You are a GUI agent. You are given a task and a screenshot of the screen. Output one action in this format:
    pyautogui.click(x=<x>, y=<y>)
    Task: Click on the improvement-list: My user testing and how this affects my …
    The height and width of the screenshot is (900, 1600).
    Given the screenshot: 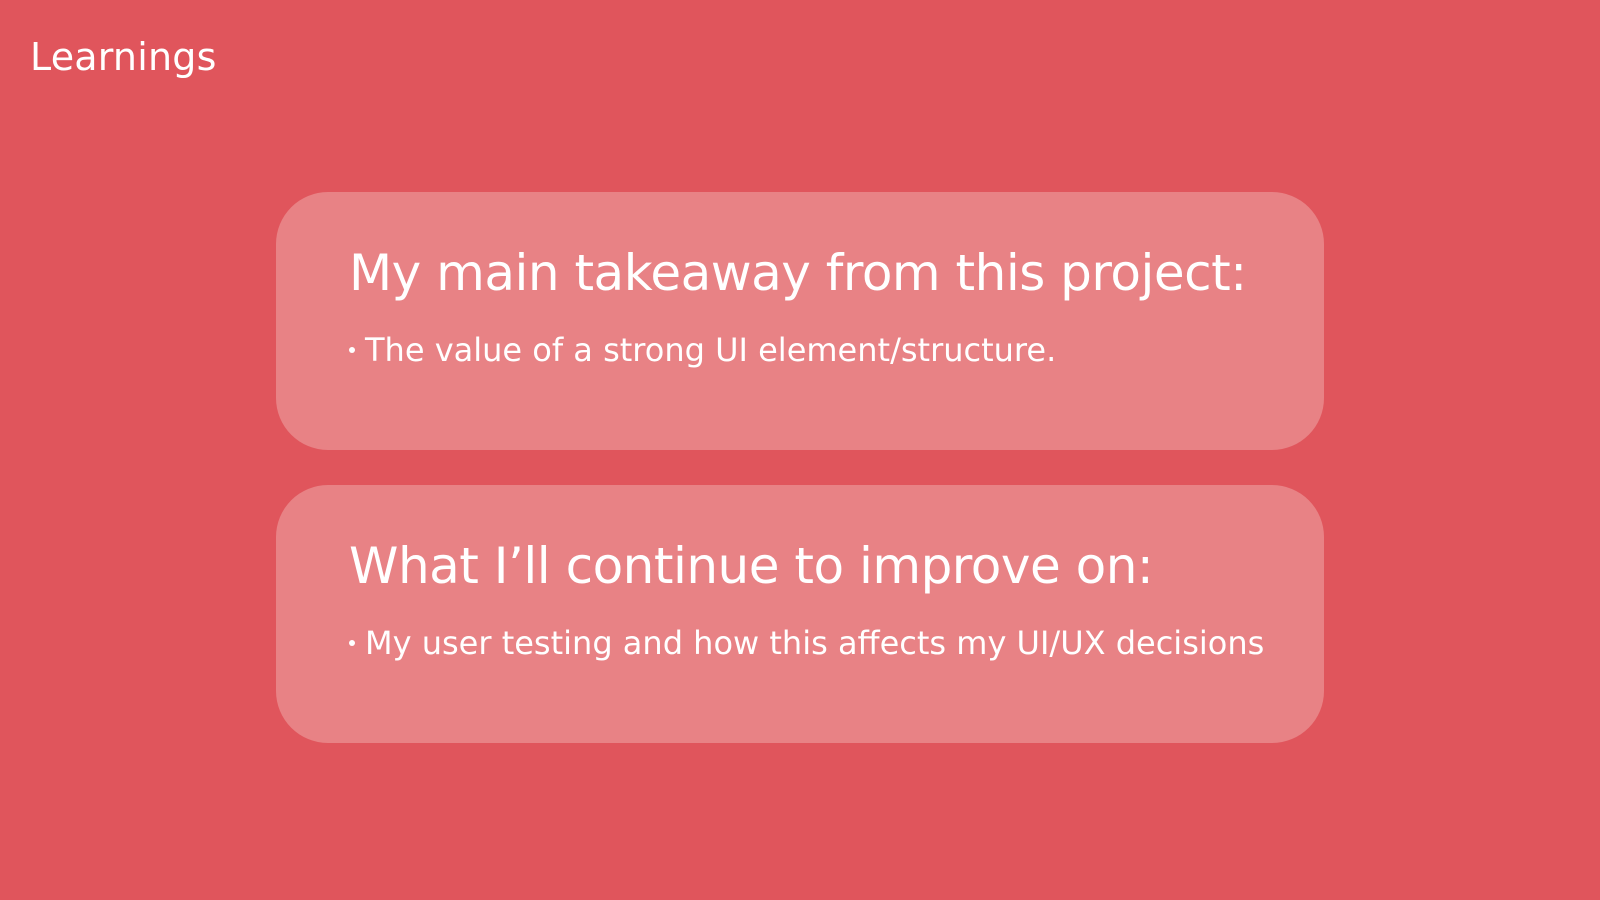 What is the action you would take?
    pyautogui.click(x=836, y=643)
    